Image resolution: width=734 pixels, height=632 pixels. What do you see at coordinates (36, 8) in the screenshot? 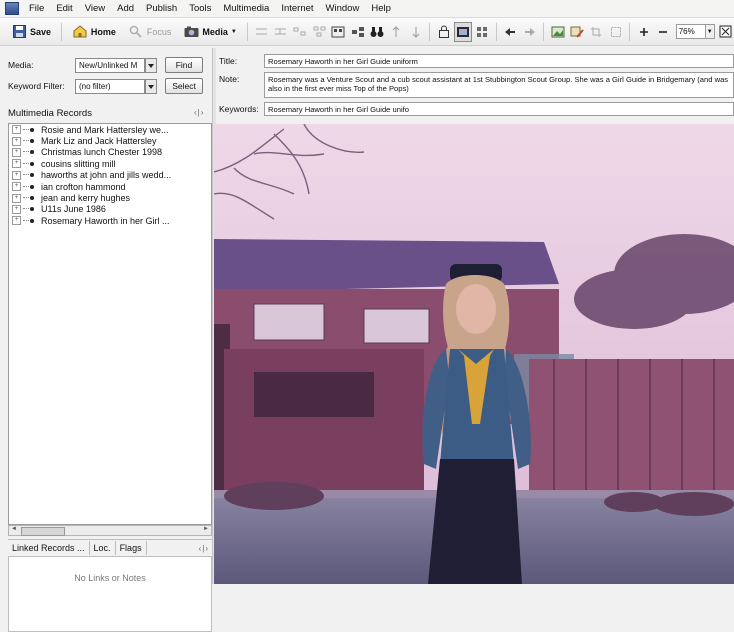
I see `menu-file: File` at bounding box center [36, 8].